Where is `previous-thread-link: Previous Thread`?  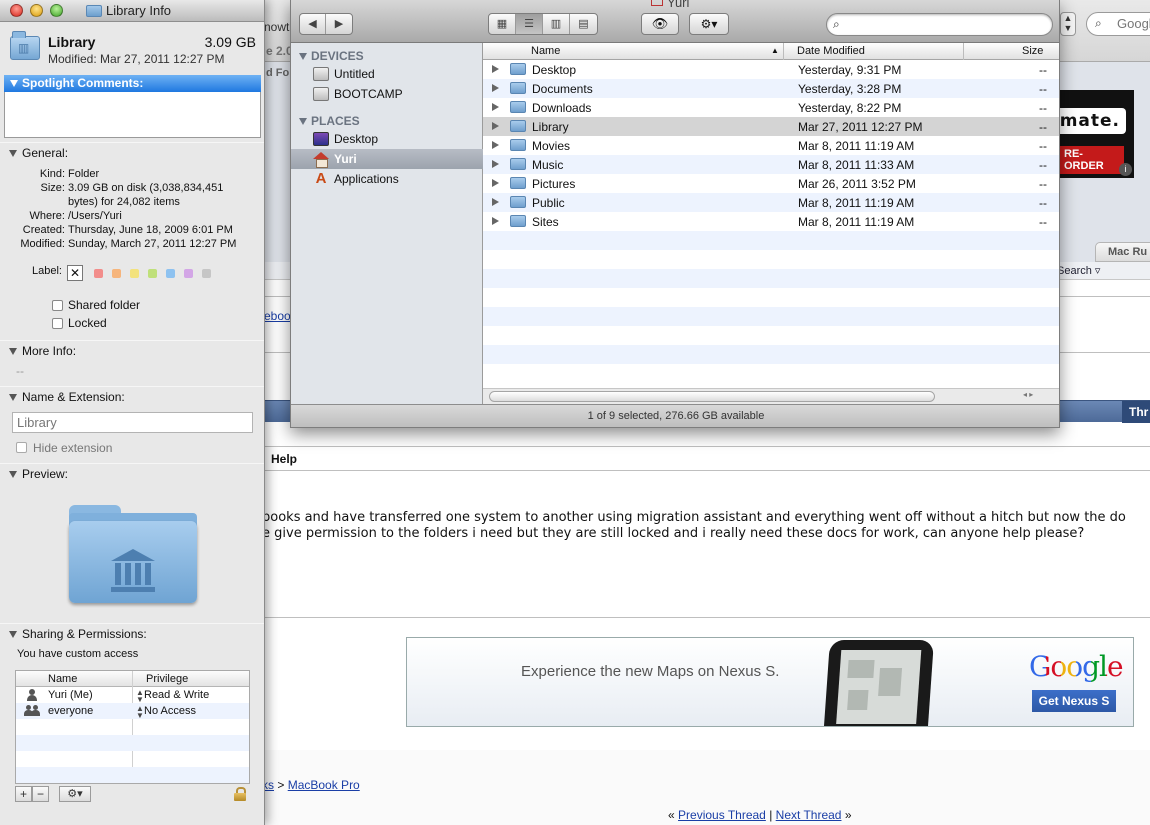
previous-thread-link: Previous Thread is located at coordinates (722, 815).